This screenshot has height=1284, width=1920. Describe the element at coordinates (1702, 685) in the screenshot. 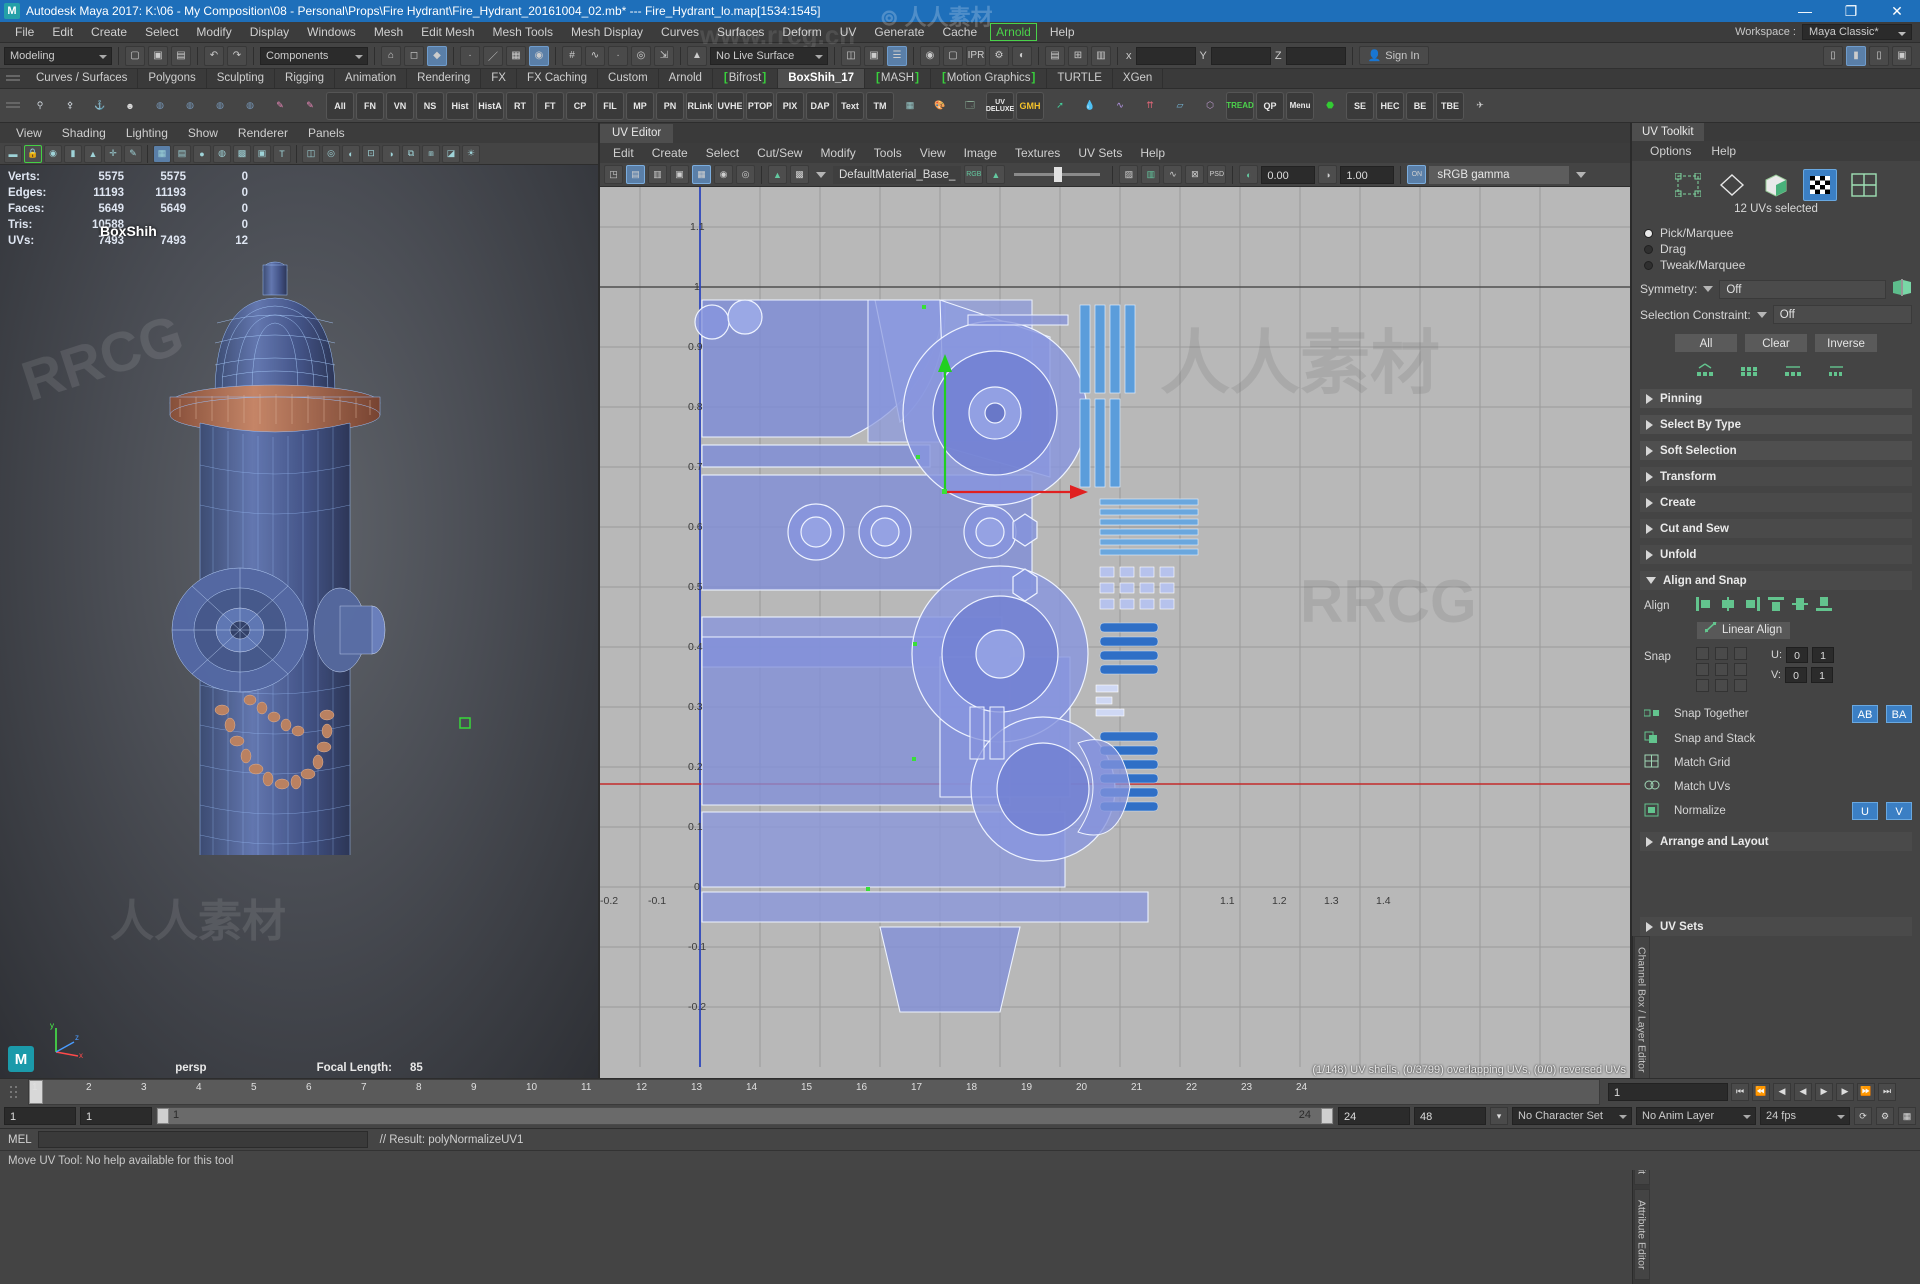

I see `snap-bl-button` at that location.